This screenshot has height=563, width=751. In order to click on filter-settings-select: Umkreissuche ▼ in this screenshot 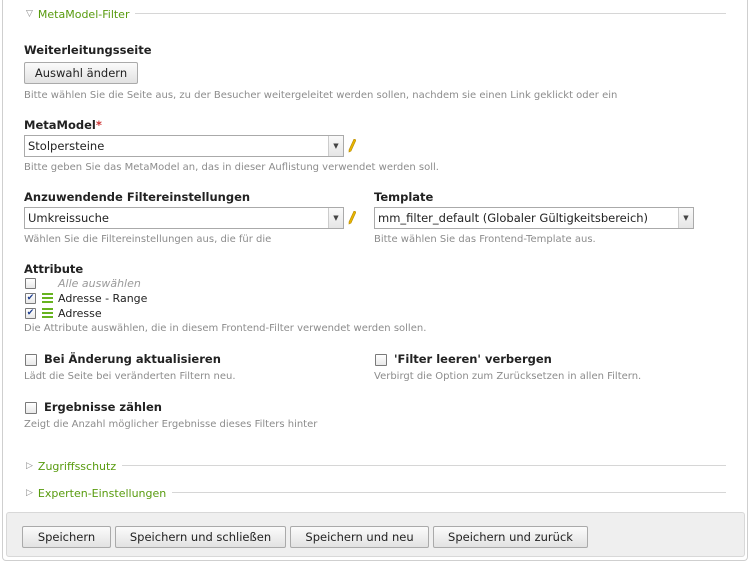, I will do `click(184, 218)`.